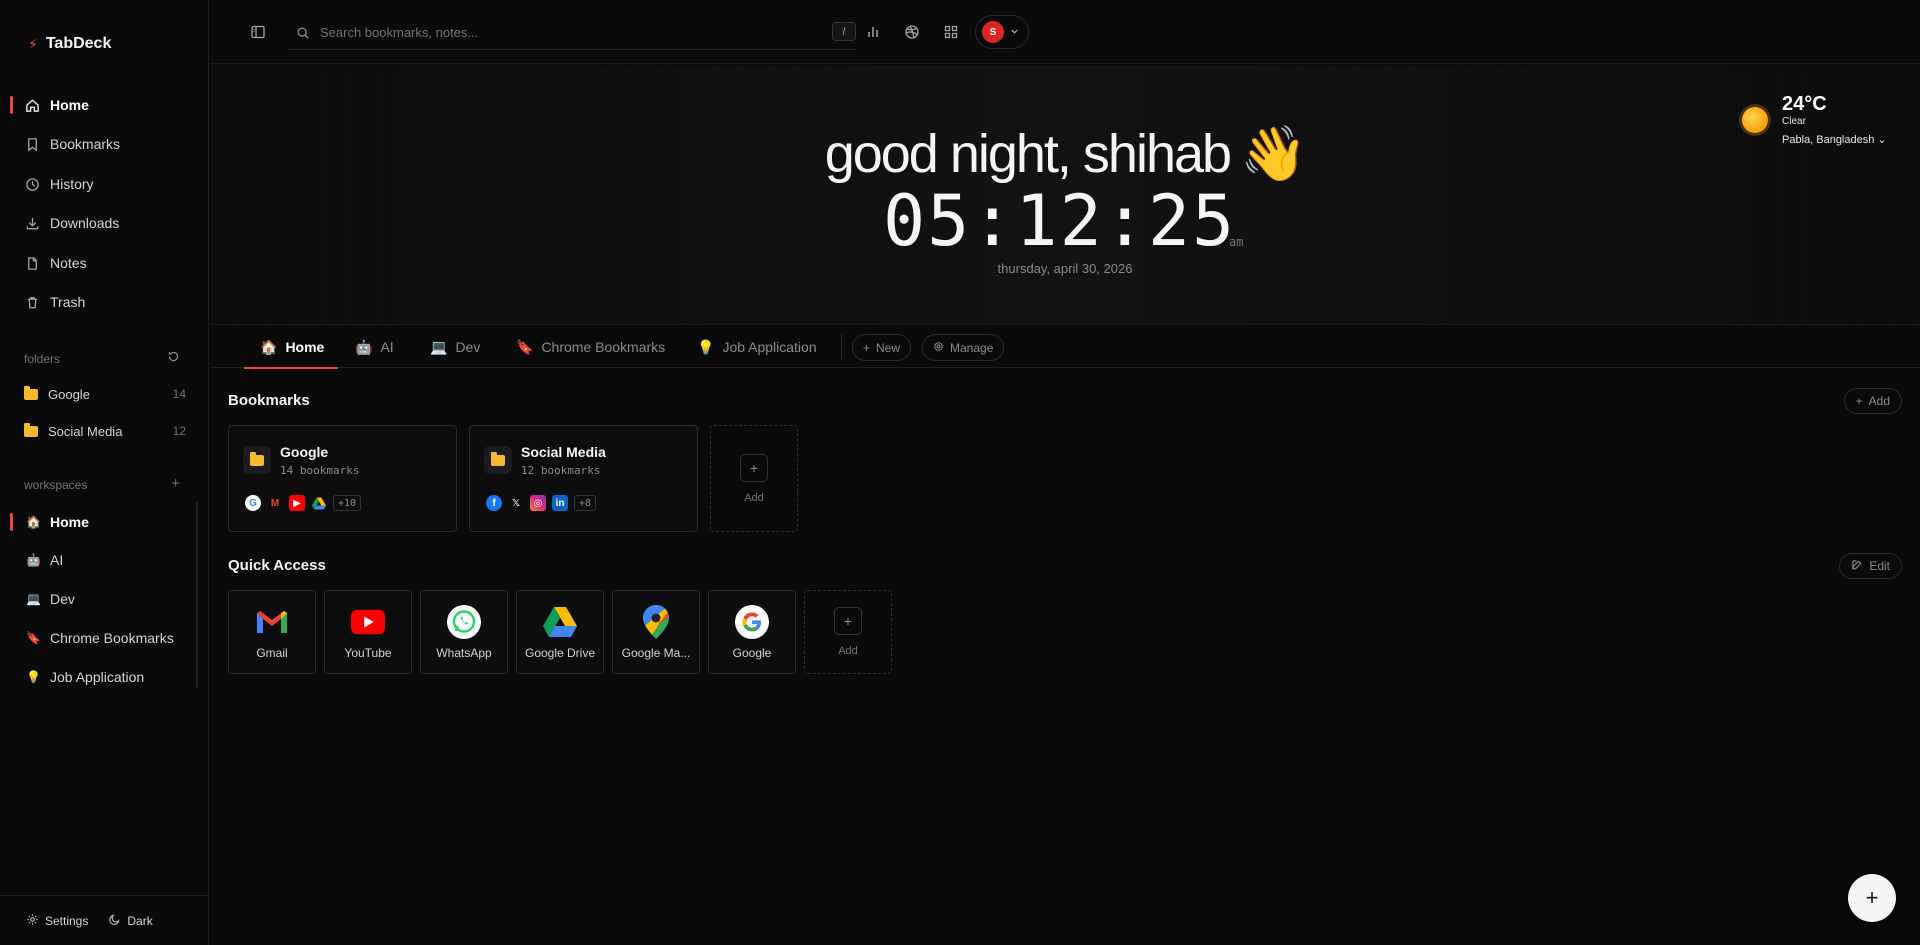 This screenshot has height=945, width=1920. I want to click on sun-icon, so click(1755, 120).